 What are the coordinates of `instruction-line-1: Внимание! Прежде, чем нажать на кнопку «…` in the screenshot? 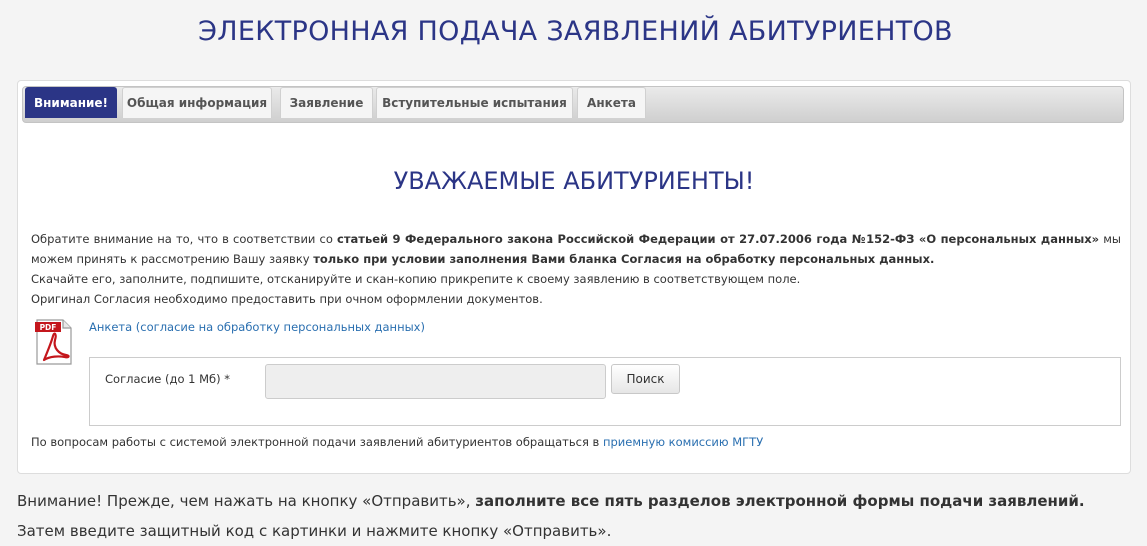 It's located at (577, 501).